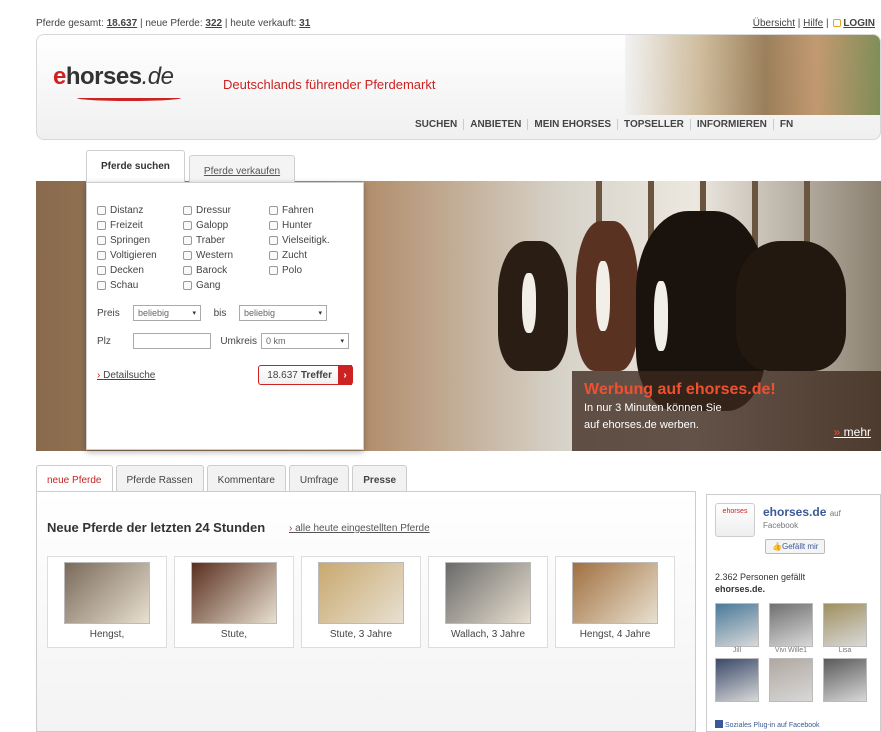 The width and height of the screenshot is (881, 732). I want to click on horse-card: Stute,, so click(234, 602).